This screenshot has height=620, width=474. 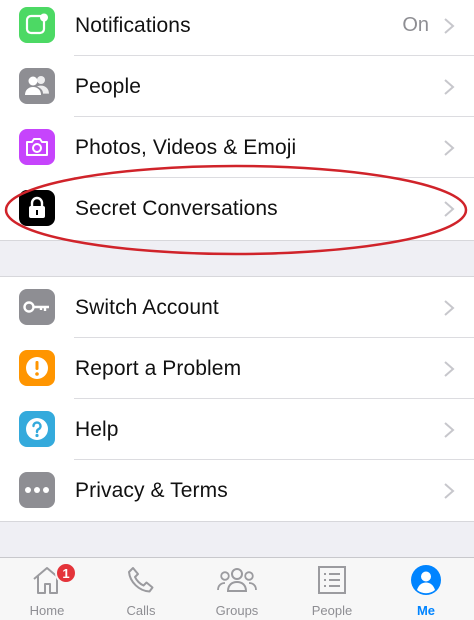 I want to click on question-icon, so click(x=37, y=429).